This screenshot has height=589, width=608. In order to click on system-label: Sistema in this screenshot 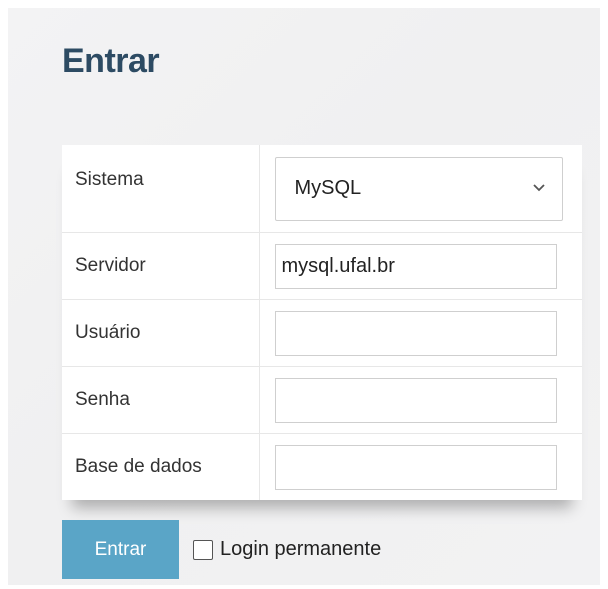, I will do `click(161, 189)`.